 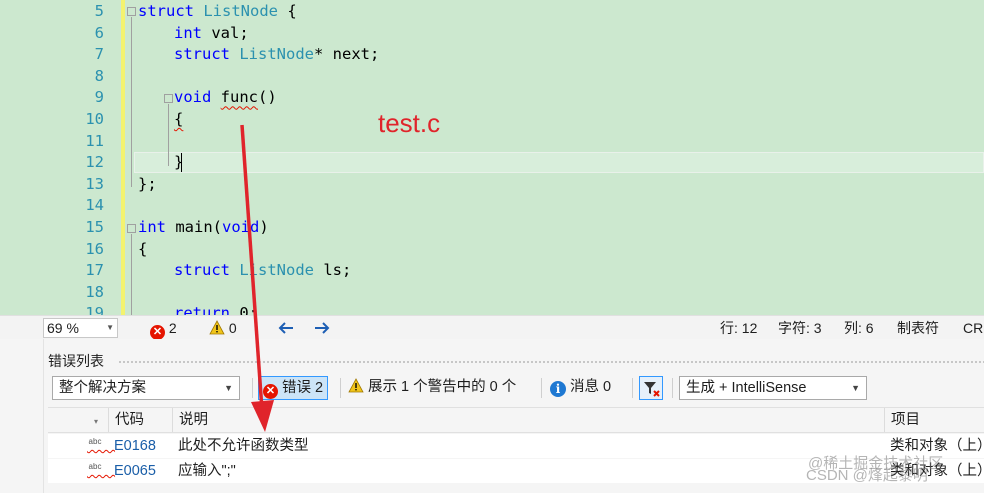 What do you see at coordinates (29, 157) in the screenshot?
I see `editor-margin` at bounding box center [29, 157].